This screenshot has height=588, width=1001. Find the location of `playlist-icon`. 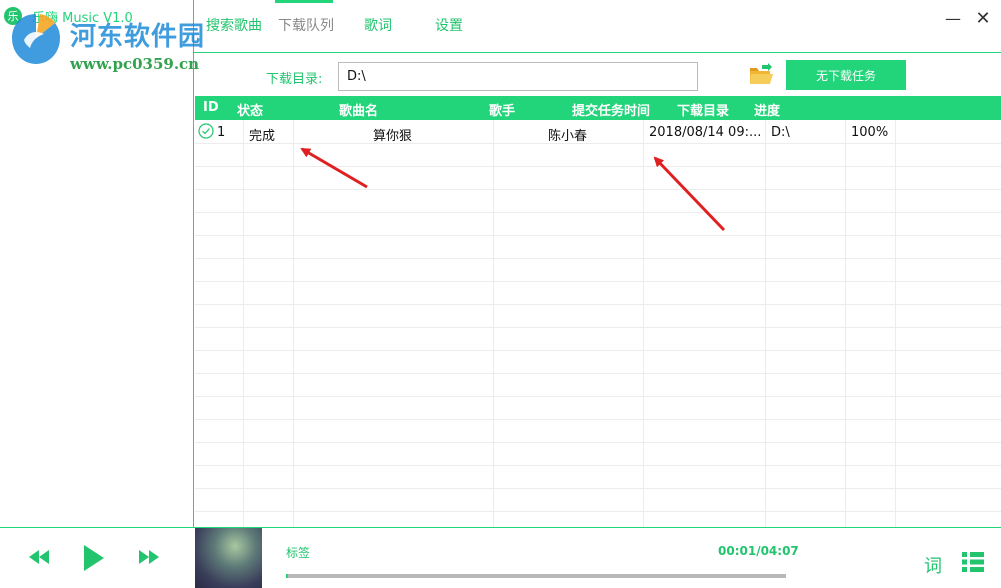

playlist-icon is located at coordinates (973, 562).